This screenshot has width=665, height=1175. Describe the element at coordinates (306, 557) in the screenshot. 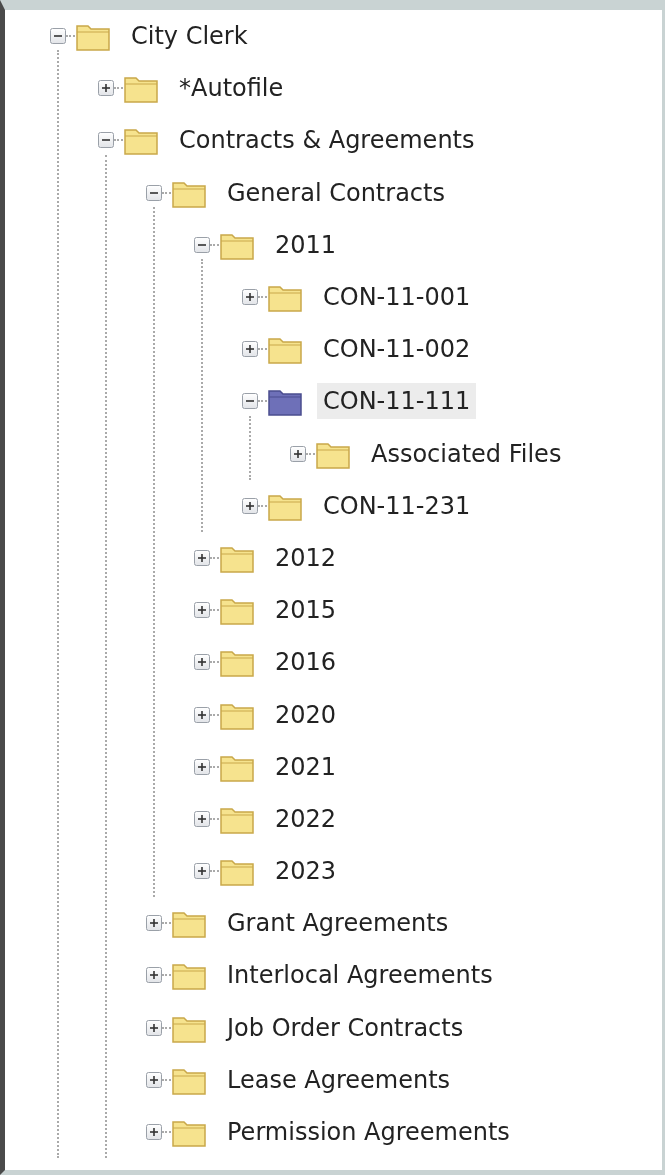

I see `tree-item: 2012` at that location.